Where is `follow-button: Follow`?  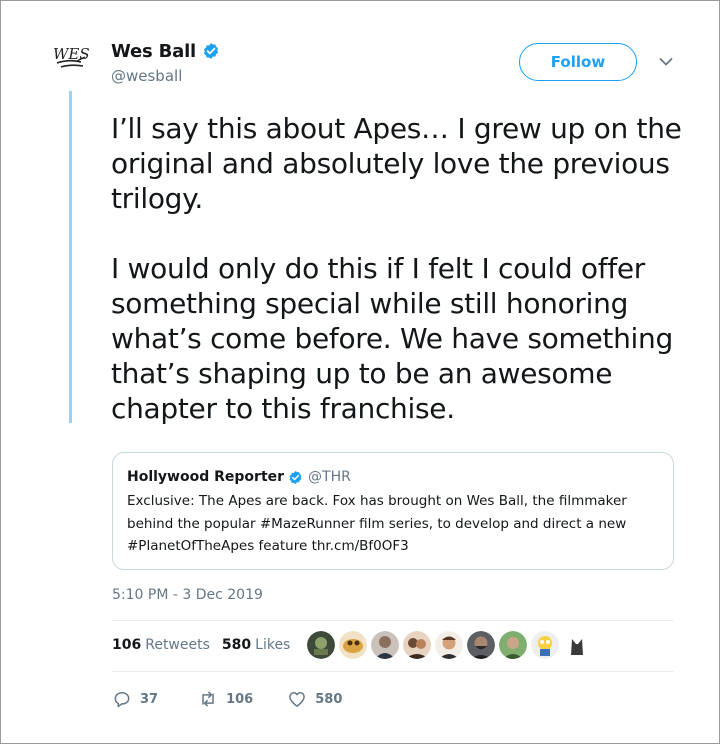
follow-button: Follow is located at coordinates (578, 62).